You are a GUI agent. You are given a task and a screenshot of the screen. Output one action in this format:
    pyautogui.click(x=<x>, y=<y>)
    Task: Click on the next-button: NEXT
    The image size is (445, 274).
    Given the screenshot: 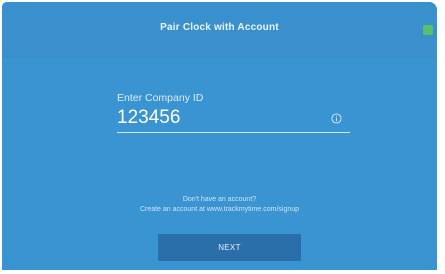 What is the action you would take?
    pyautogui.click(x=229, y=247)
    